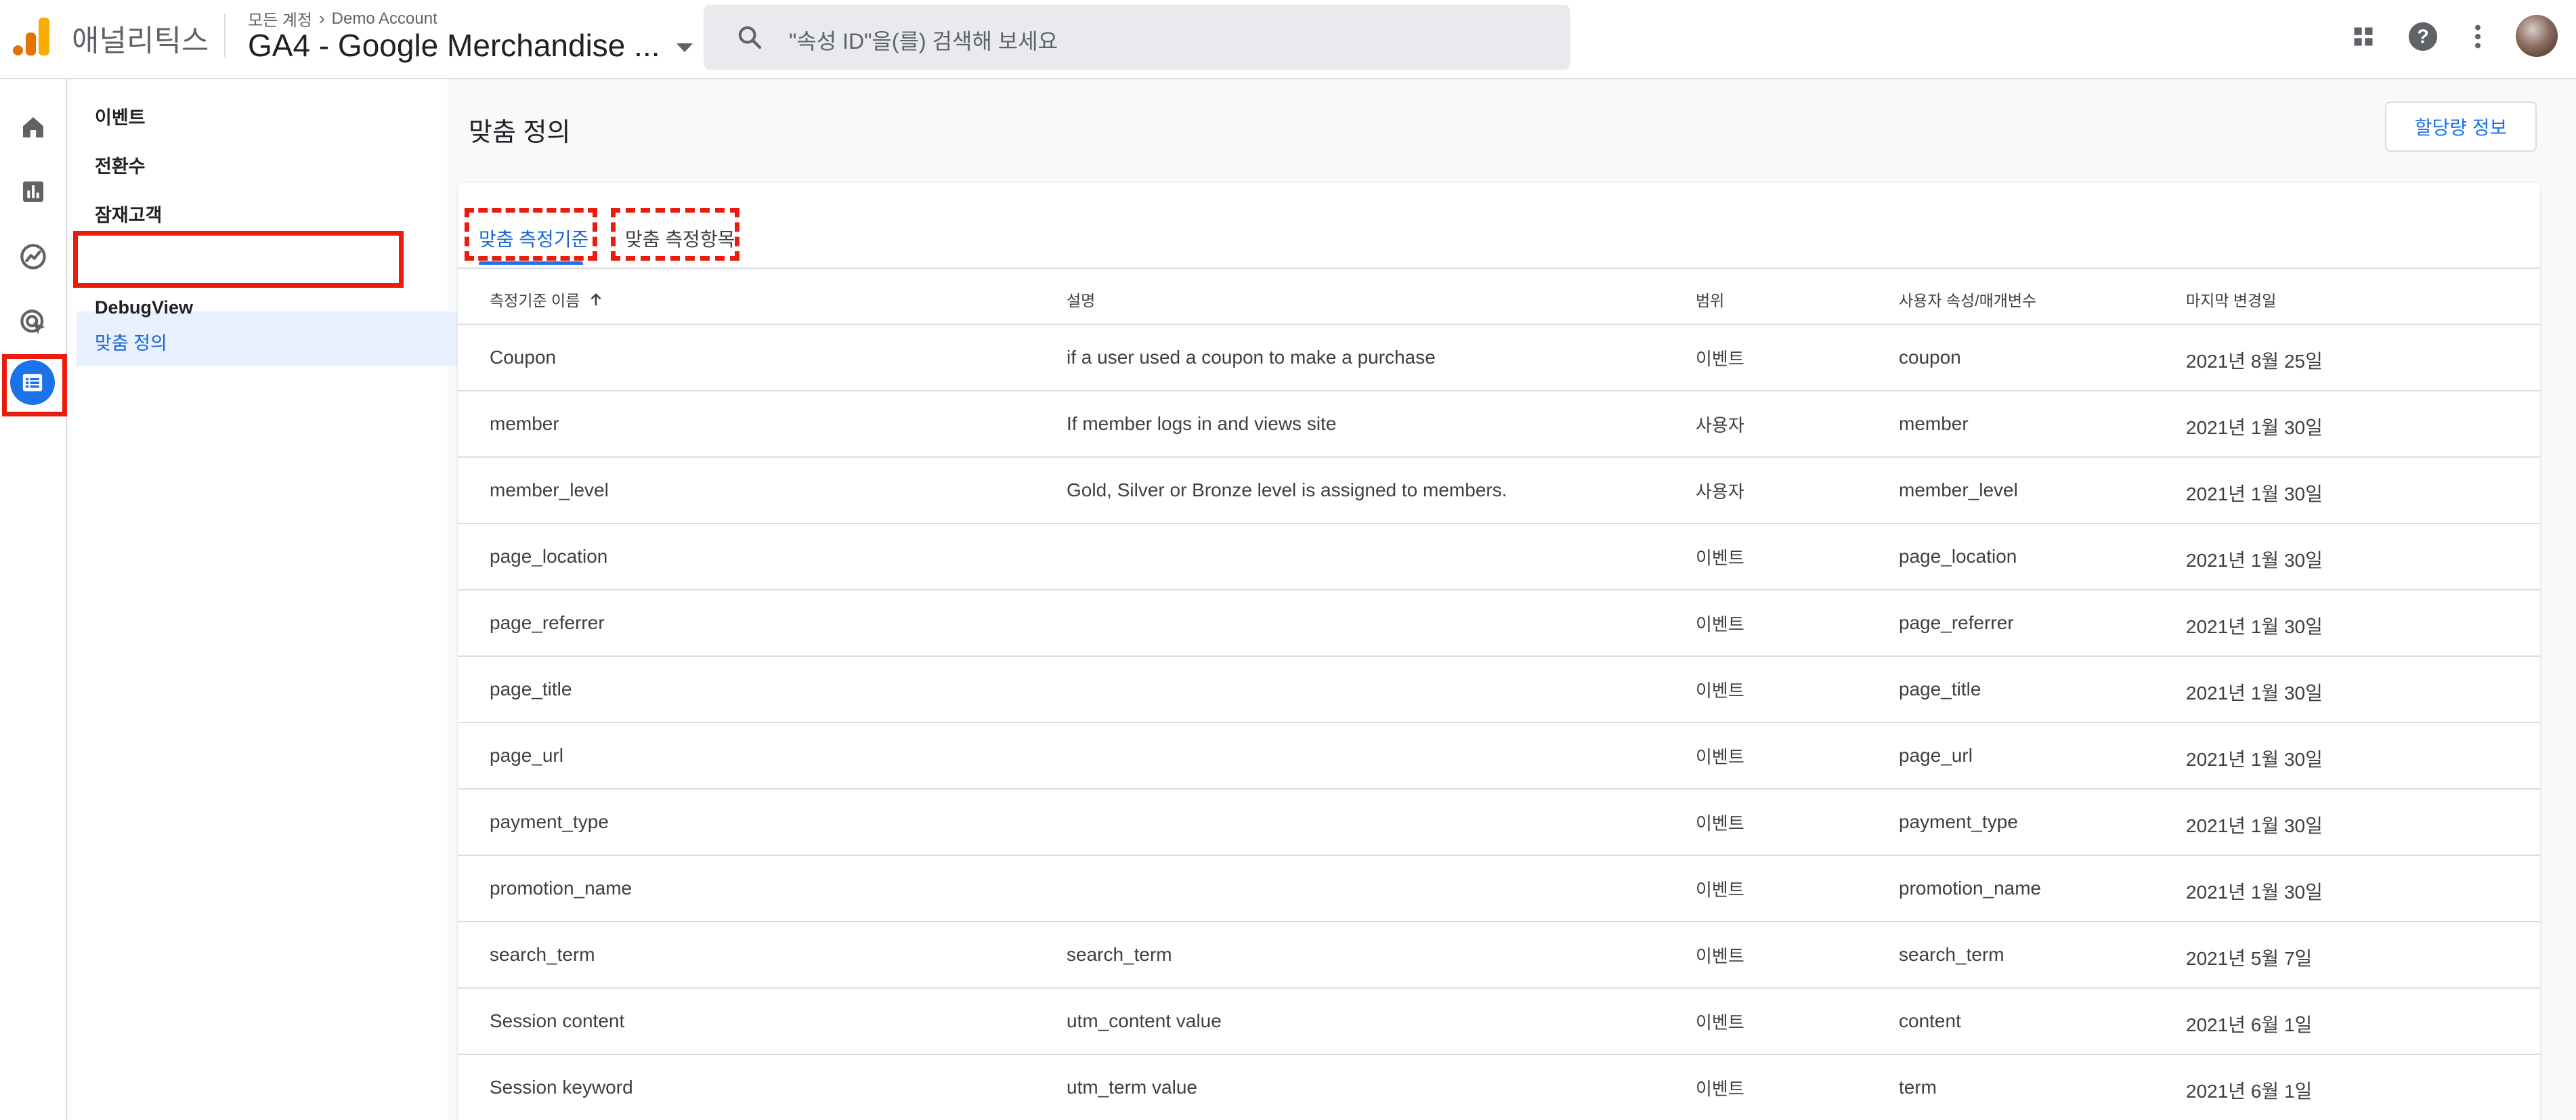 The height and width of the screenshot is (1120, 2576). What do you see at coordinates (1934, 423) in the screenshot?
I see `cell-parameter: member` at bounding box center [1934, 423].